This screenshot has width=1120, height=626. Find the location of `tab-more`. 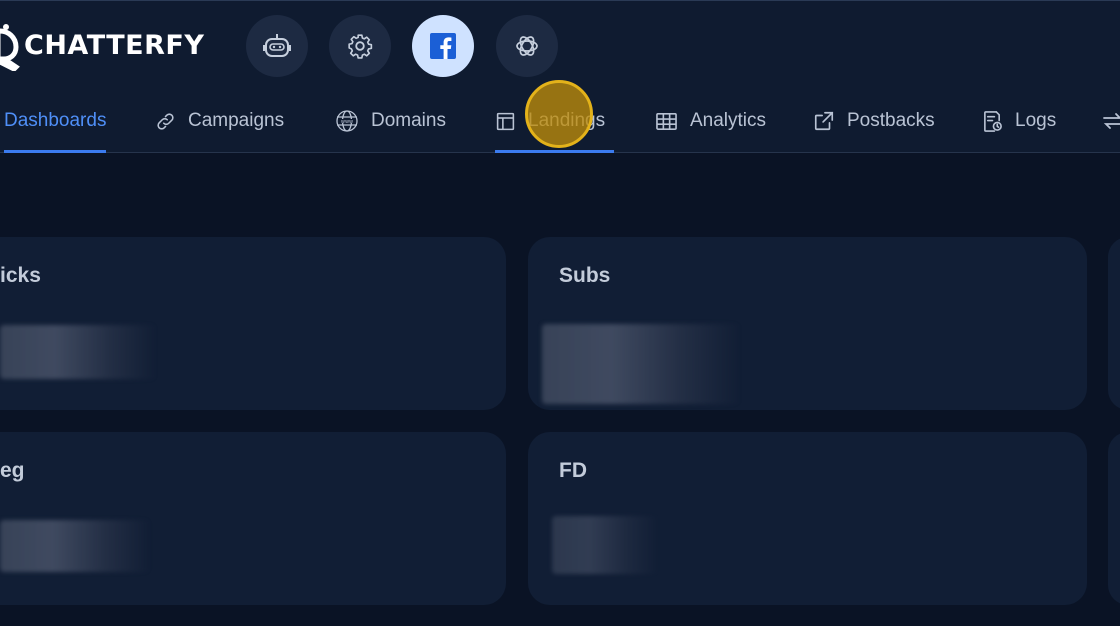

tab-more is located at coordinates (1110, 121).